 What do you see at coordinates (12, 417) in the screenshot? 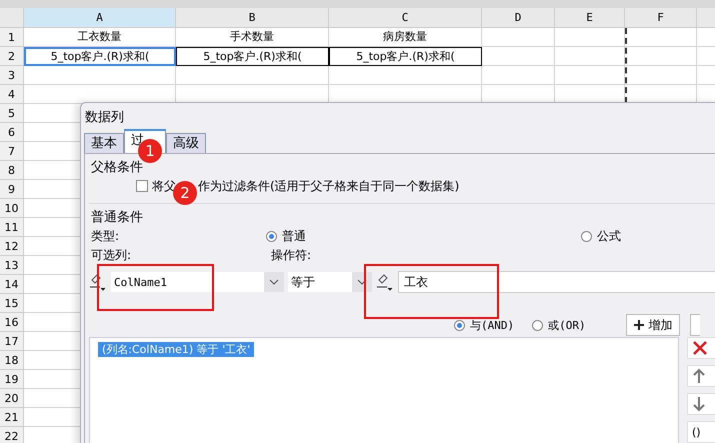
I see `row-header: 21` at bounding box center [12, 417].